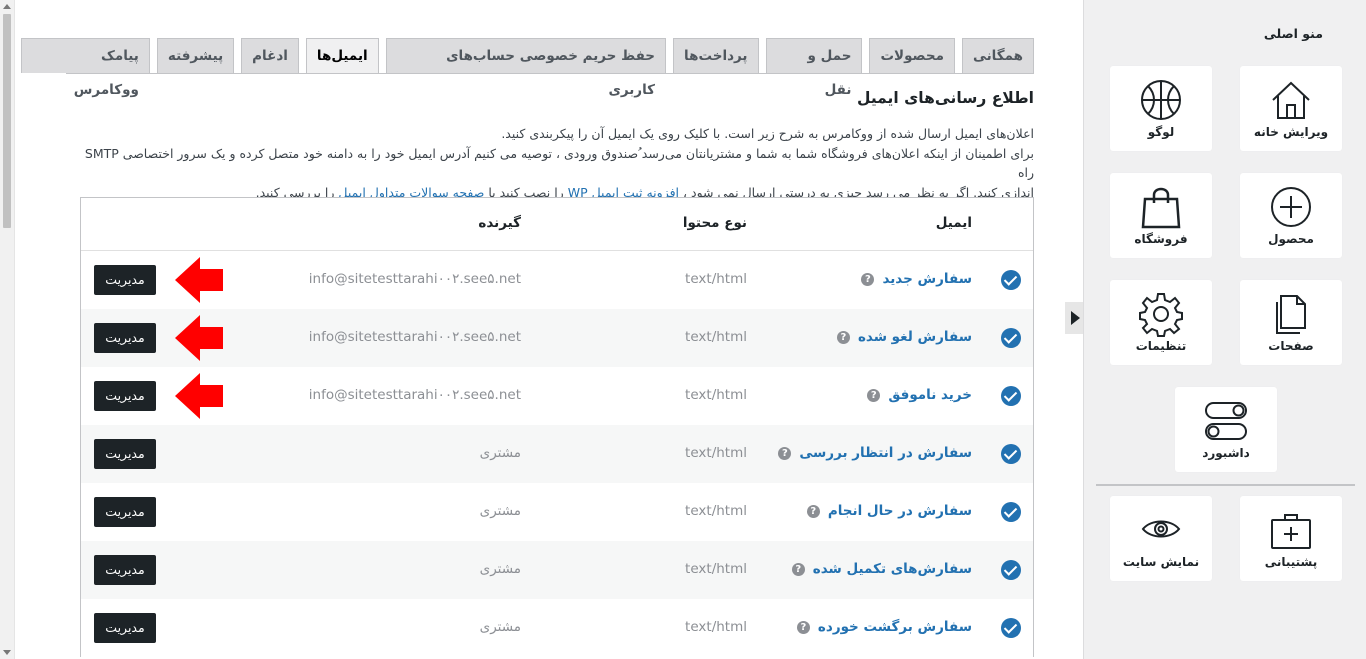  Describe the element at coordinates (1161, 346) in the screenshot. I see `menu-card-label: تنظیمات` at that location.